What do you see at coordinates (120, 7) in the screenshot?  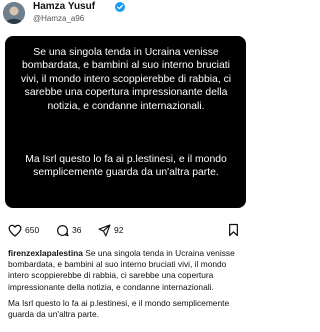 I see `verified-badge-icon` at bounding box center [120, 7].